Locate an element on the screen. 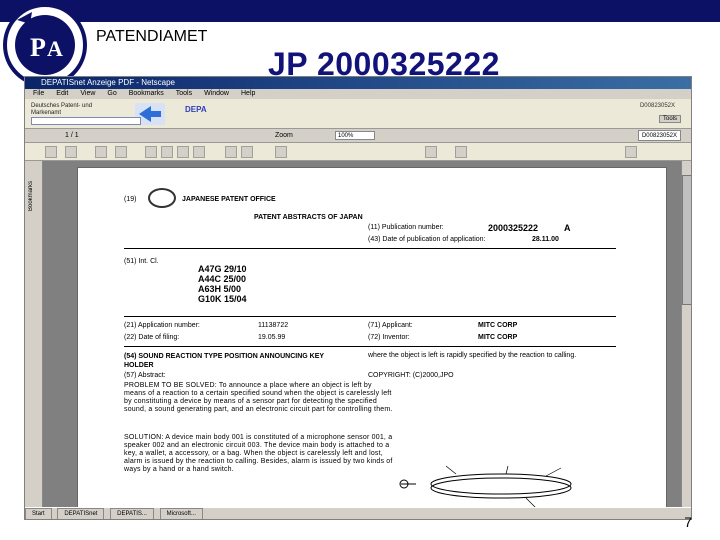 The image size is (720, 540). publication-date: 28.11.00 is located at coordinates (545, 239).